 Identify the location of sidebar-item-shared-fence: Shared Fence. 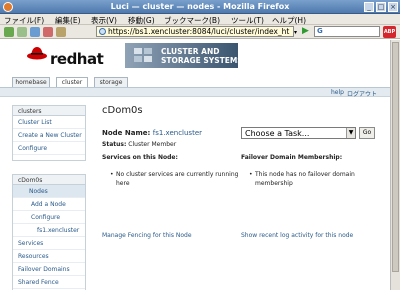
(49, 282).